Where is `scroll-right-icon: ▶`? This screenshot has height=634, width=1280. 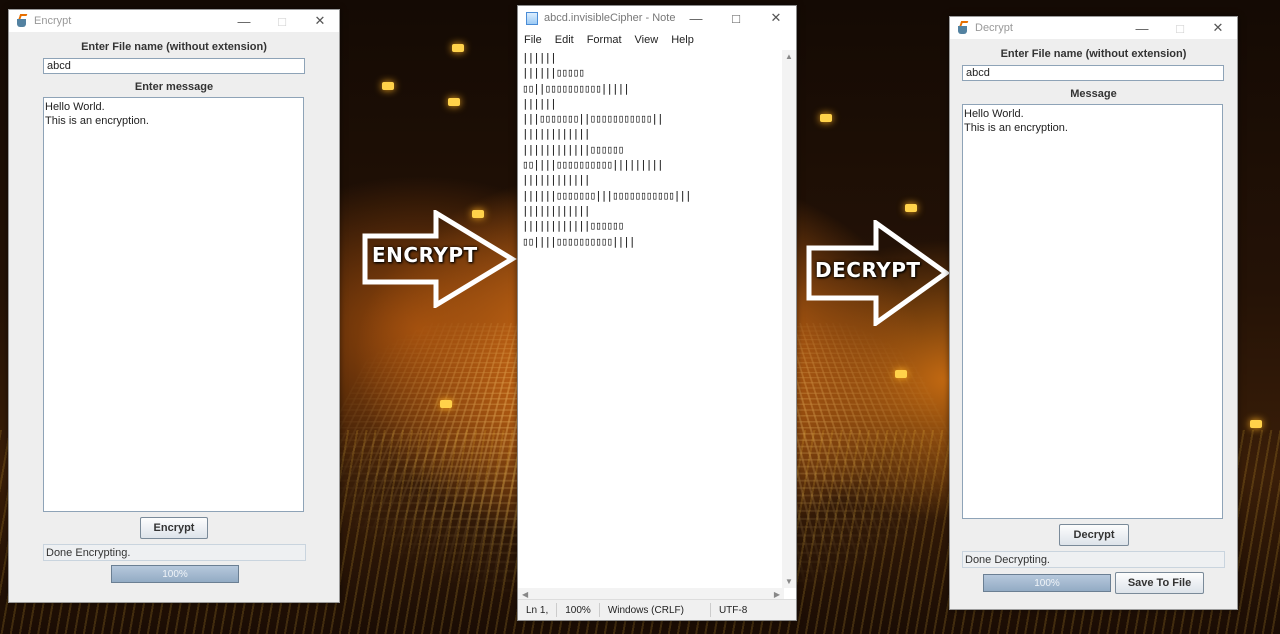 scroll-right-icon: ▶ is located at coordinates (777, 594).